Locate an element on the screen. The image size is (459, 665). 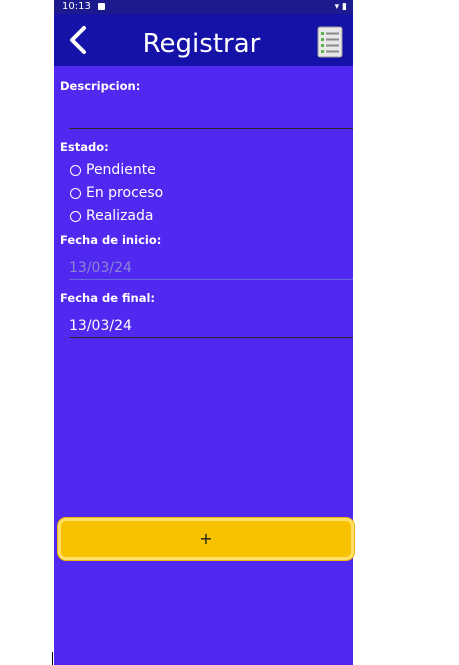
radio-realizada: Realizada is located at coordinates (111, 216).